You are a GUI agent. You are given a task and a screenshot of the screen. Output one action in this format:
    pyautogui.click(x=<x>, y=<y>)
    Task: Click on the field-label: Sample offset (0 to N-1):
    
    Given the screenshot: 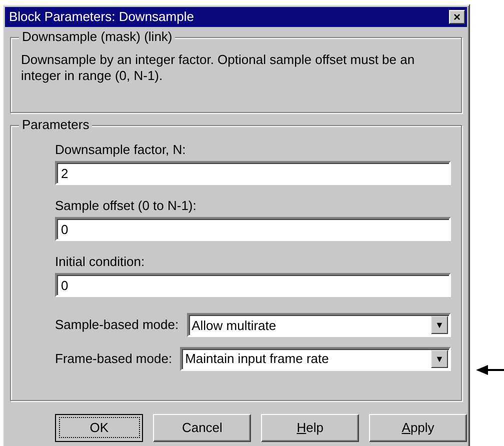 What is the action you would take?
    pyautogui.click(x=126, y=206)
    